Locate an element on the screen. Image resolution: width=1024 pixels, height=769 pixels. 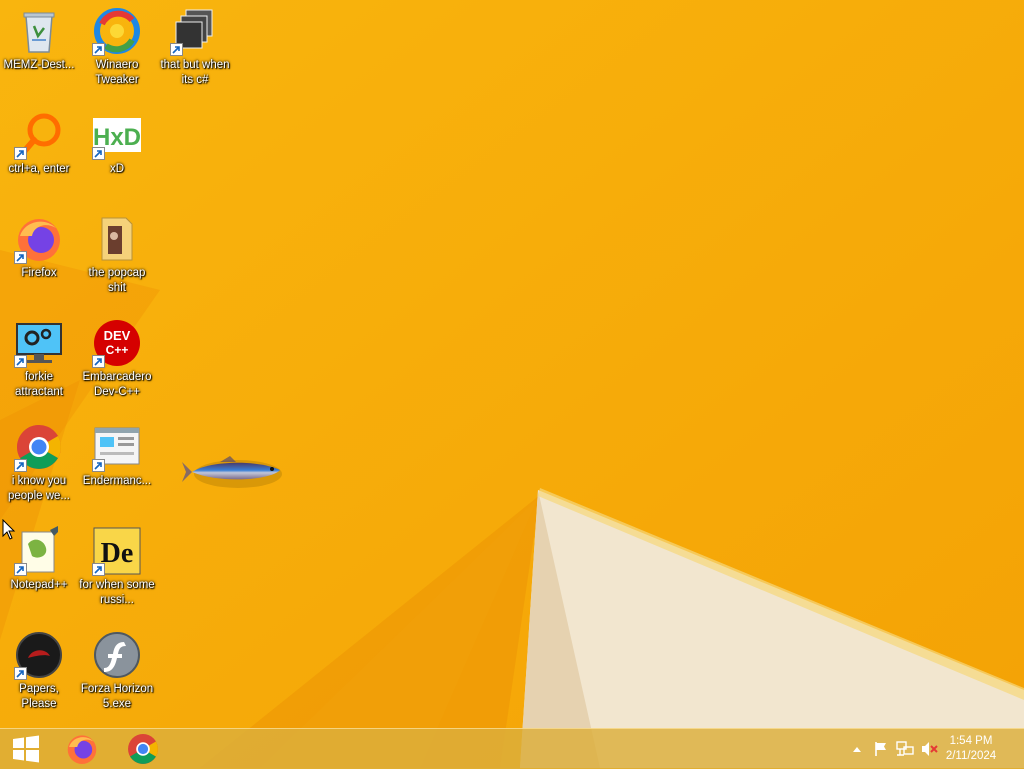
desktop-fish-sprite is located at coordinates (232, 472).